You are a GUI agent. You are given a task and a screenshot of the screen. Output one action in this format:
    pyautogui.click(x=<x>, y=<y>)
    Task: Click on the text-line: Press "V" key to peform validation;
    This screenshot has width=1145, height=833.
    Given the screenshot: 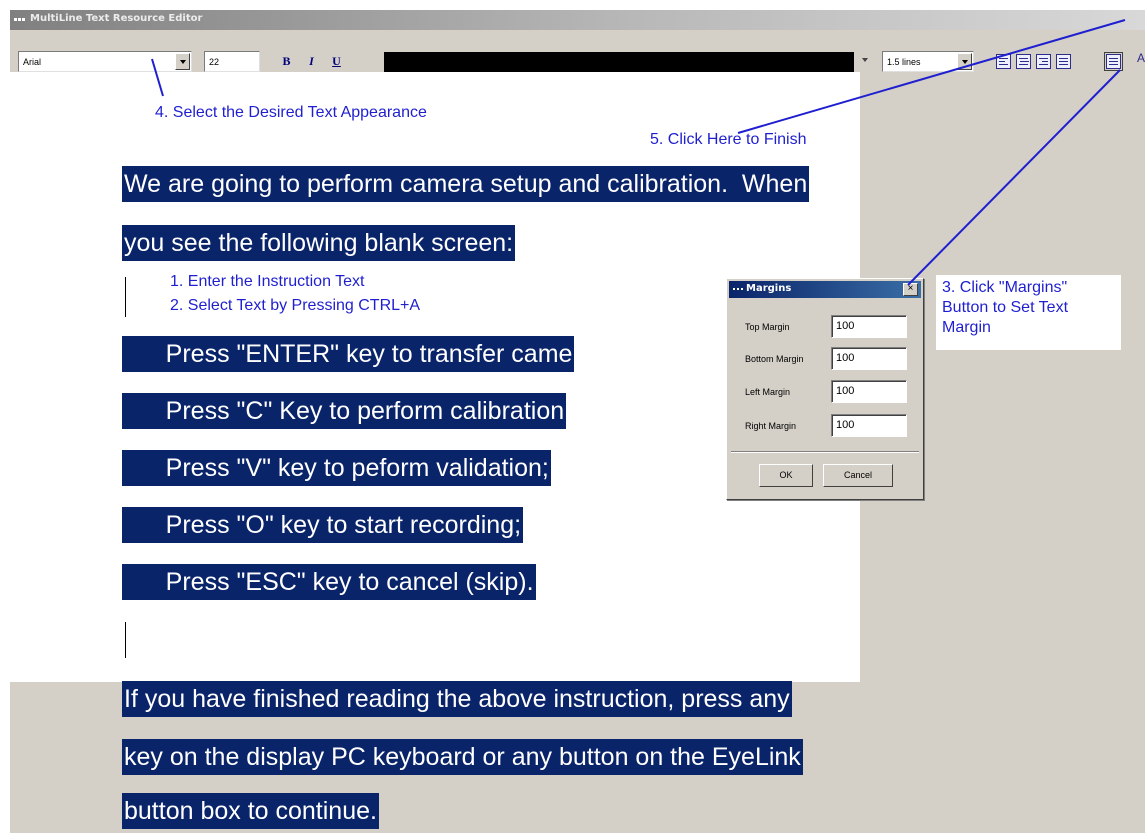 What is the action you would take?
    pyautogui.click(x=336, y=468)
    